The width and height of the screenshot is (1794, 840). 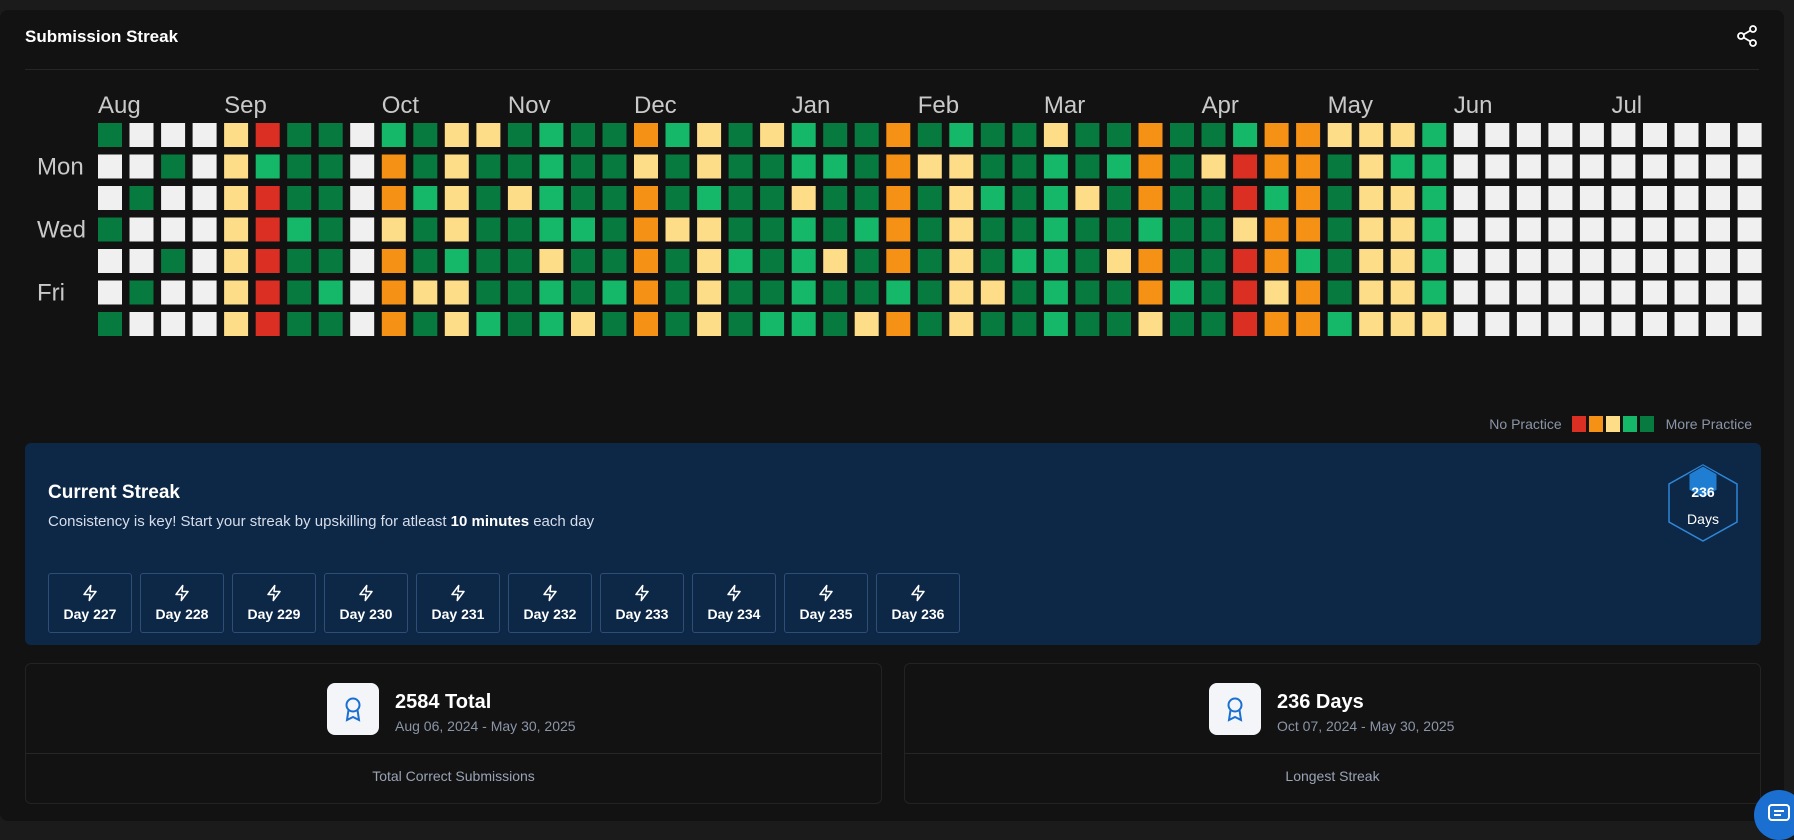 I want to click on streak-day-box: Day 228, so click(x=182, y=603).